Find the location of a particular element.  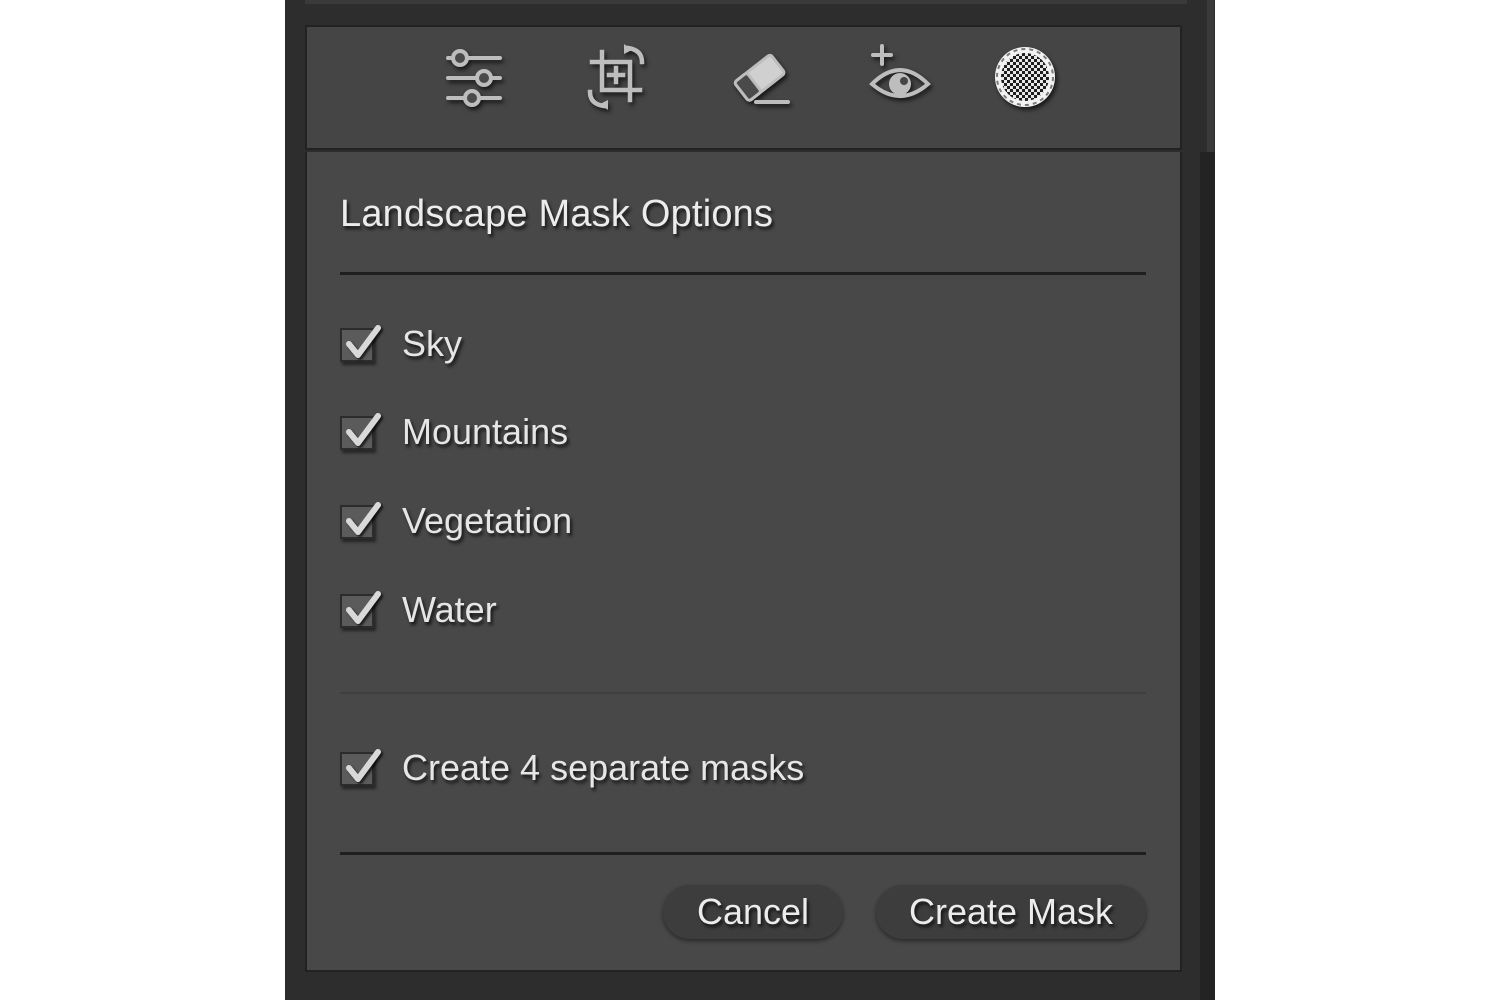

option-separate-masks: Create 4 separate masks is located at coordinates (640, 776).